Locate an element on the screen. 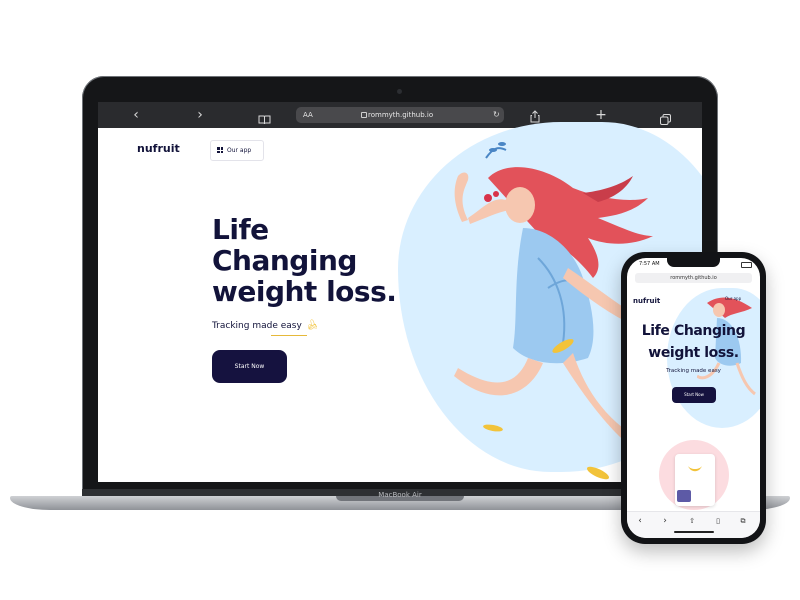 The width and height of the screenshot is (800, 600). phone-start-now-button: Start Now is located at coordinates (694, 395).